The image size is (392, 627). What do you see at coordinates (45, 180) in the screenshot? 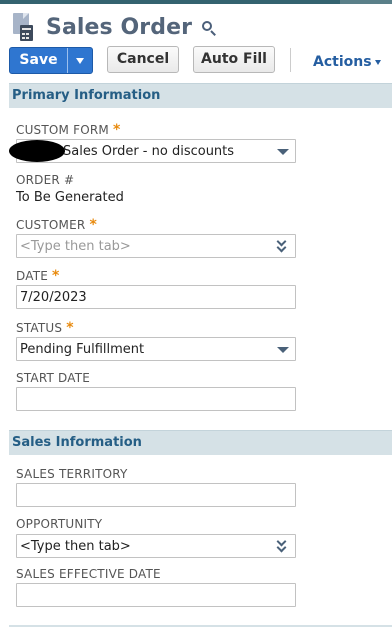
I see `order-number-label: ORDER #` at bounding box center [45, 180].